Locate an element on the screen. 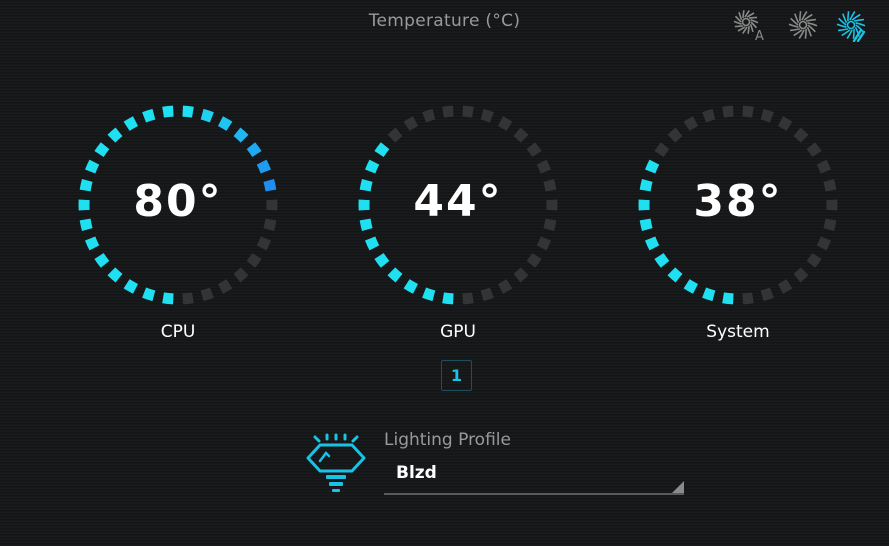  fan-mode-custom-button is located at coordinates (851, 25).